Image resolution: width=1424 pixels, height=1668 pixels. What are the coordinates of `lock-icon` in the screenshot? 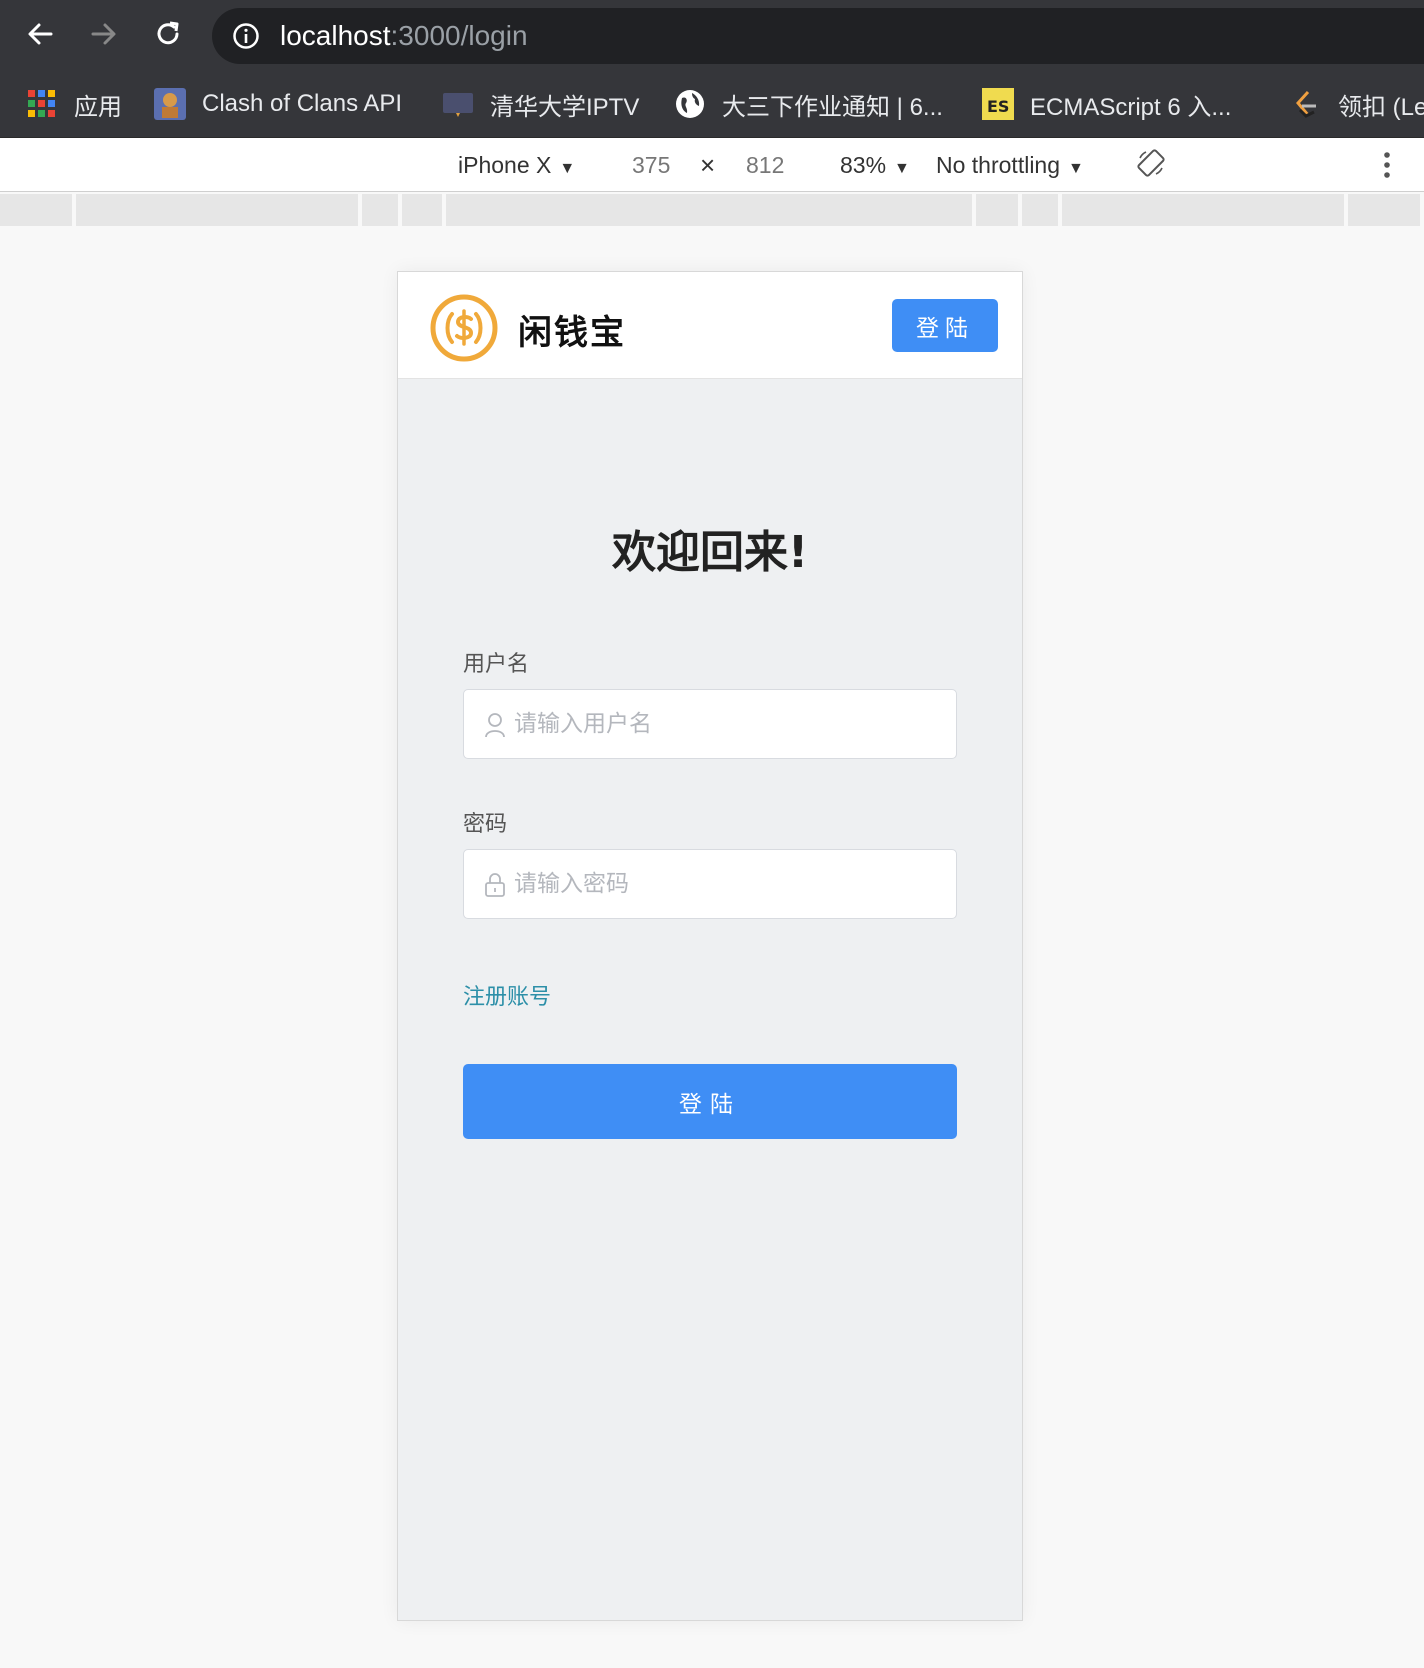 It's located at (495, 885).